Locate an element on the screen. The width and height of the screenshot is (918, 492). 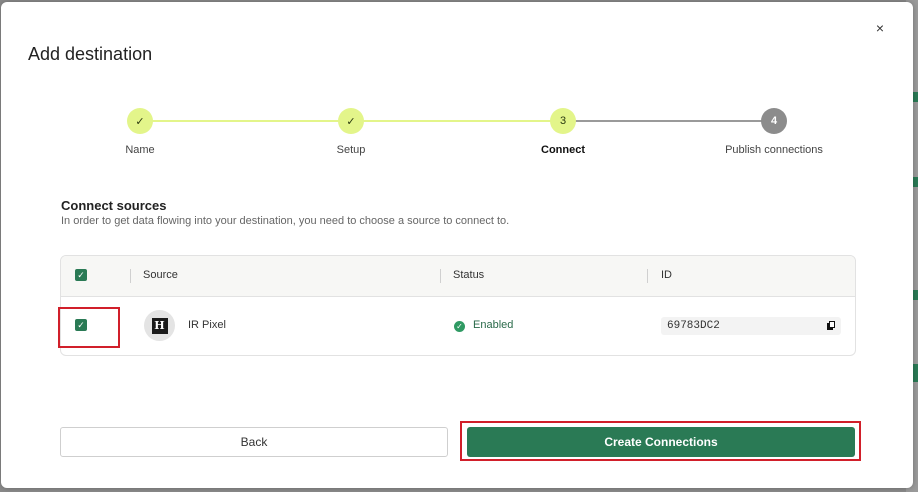
back-button: Back is located at coordinates (254, 442).